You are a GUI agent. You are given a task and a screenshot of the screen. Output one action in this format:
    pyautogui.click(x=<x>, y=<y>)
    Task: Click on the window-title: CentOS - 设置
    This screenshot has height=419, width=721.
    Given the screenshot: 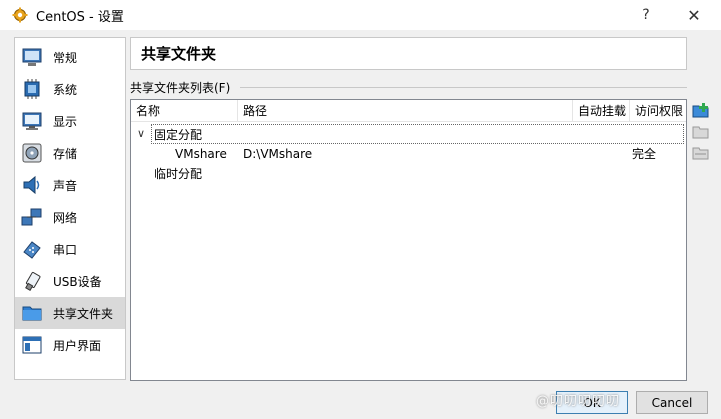 What is the action you would take?
    pyautogui.click(x=80, y=17)
    